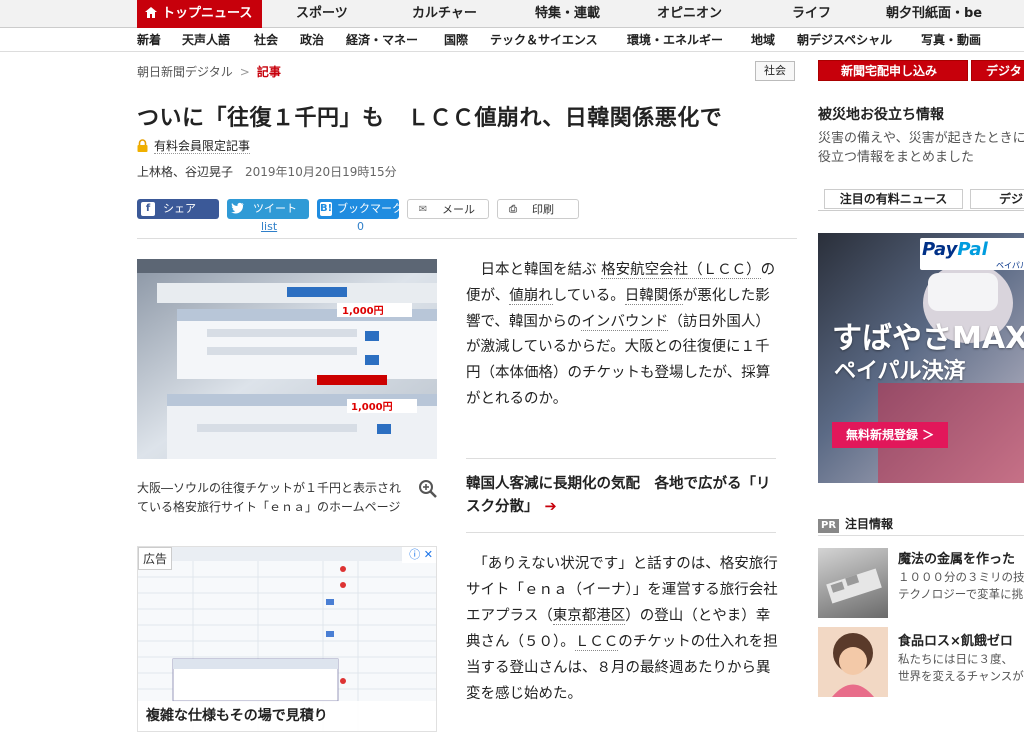 This screenshot has width=1024, height=732. What do you see at coordinates (419, 555) in the screenshot?
I see `ad-close-icon: ⓘ ✕` at bounding box center [419, 555].